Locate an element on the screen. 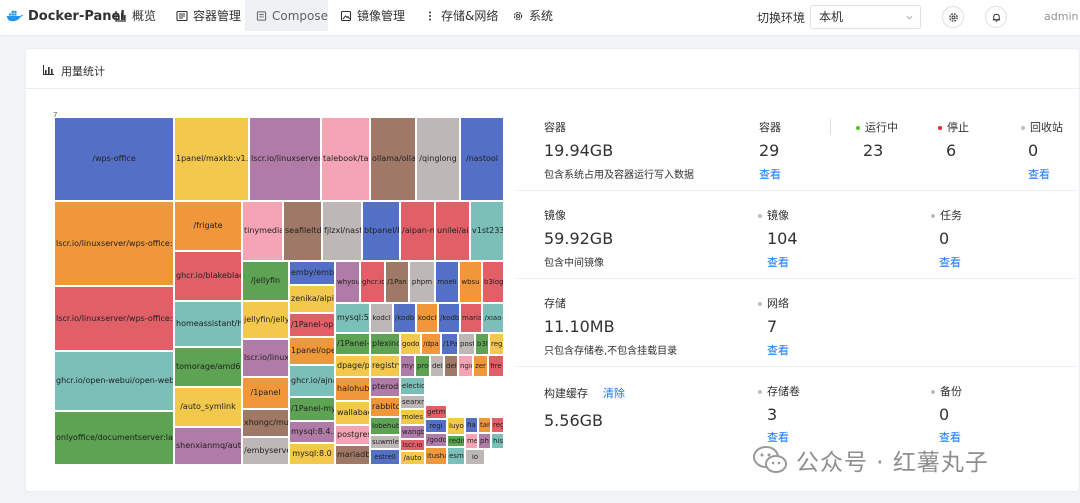 Image resolution: width=1080 pixels, height=503 pixels. treemap-cell: /aipan-n is located at coordinates (417, 231).